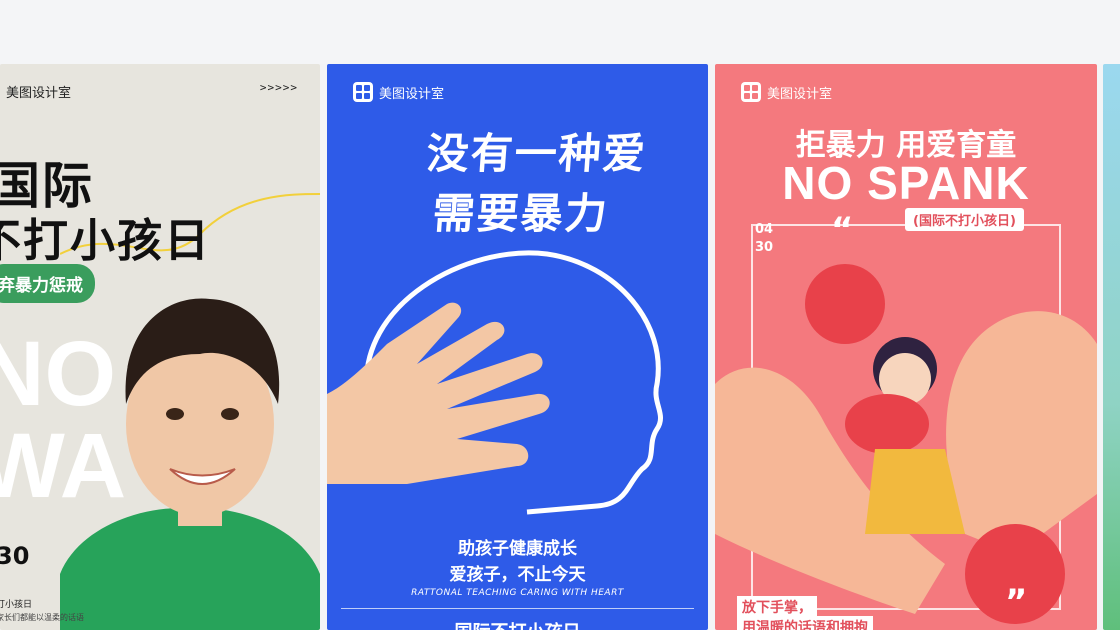 The width and height of the screenshot is (1120, 630). I want to click on headline-line-1: 没有一种爱, so click(537, 153).